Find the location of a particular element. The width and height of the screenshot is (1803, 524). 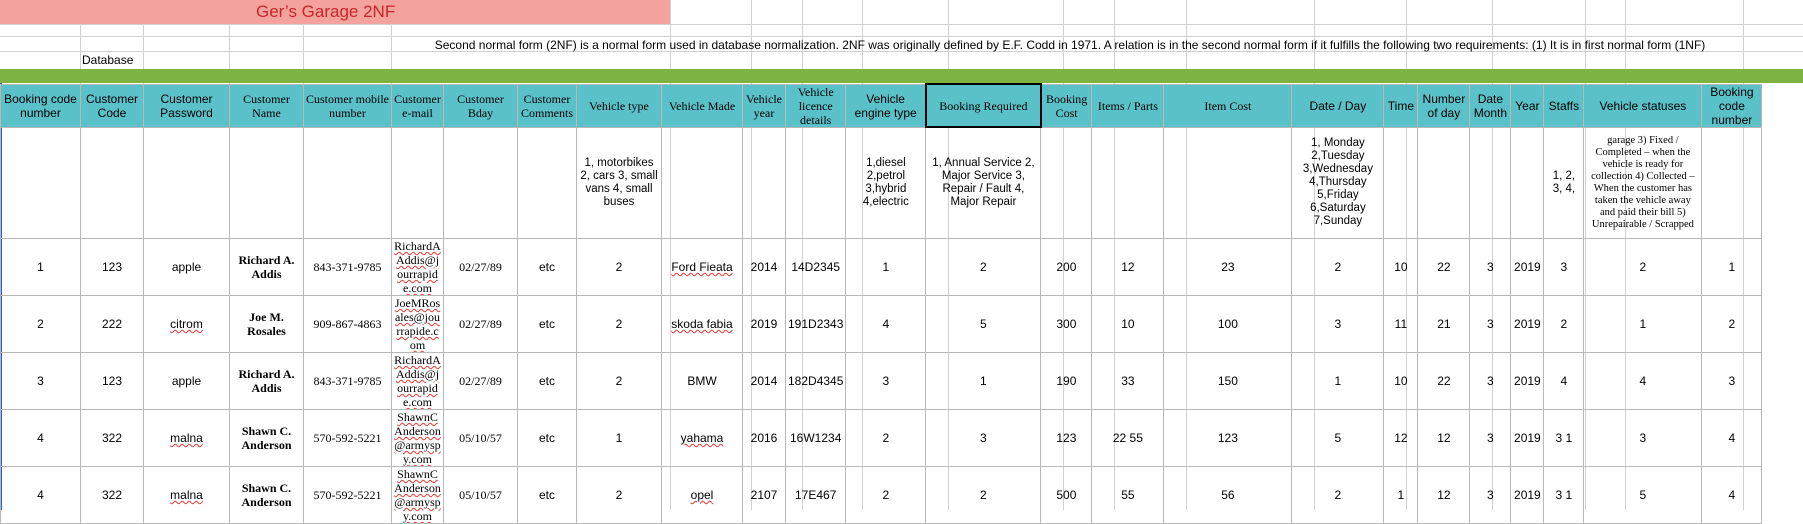

cell: 2016 is located at coordinates (764, 438).